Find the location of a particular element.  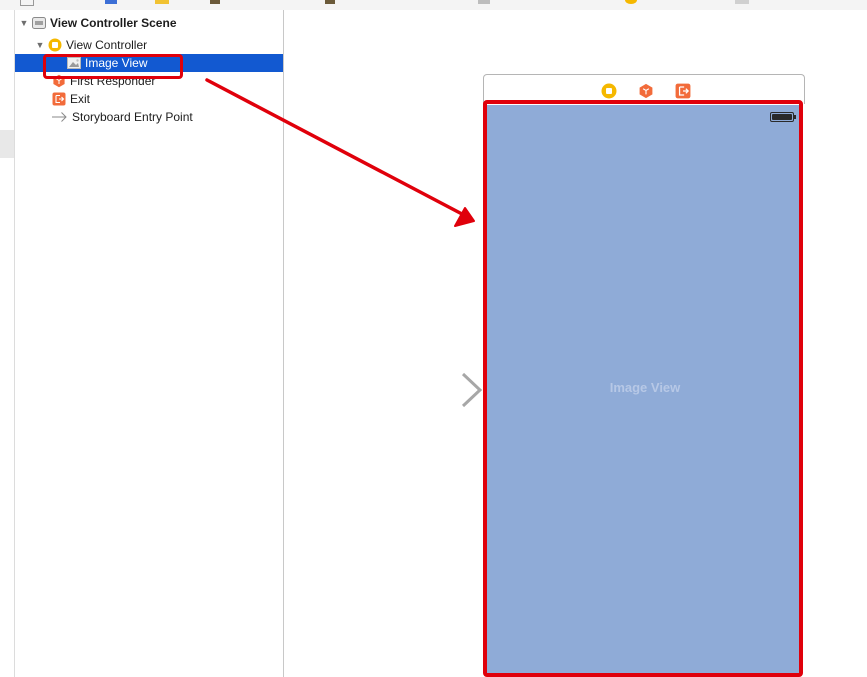

outline-item-exit: Exit is located at coordinates (167, 99).